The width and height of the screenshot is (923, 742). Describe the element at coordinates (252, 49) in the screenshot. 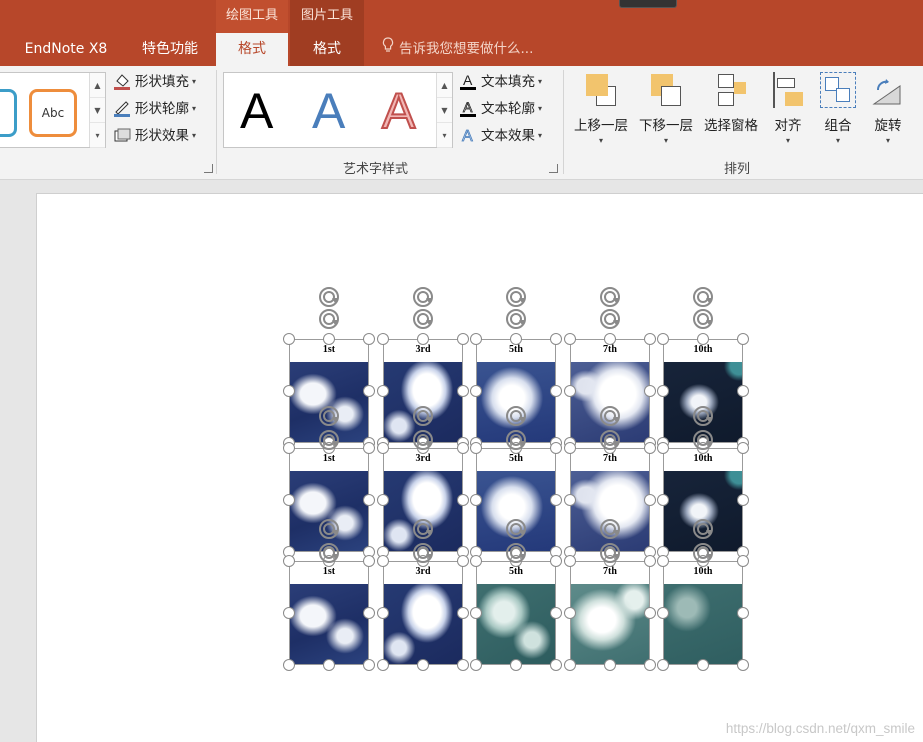

I see `tab-drawing-format: 格式` at that location.